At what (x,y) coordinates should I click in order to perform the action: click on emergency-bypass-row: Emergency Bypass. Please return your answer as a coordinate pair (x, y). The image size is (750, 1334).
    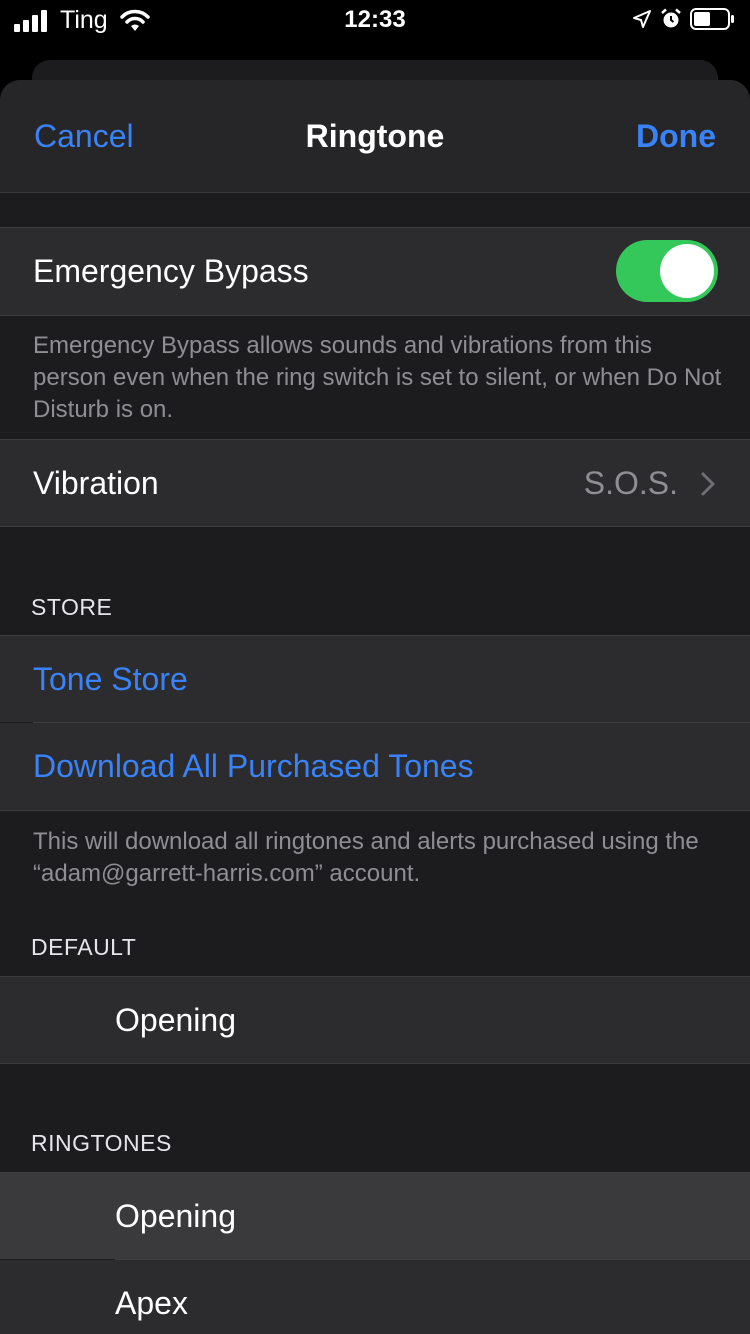
    Looking at the image, I should click on (375, 271).